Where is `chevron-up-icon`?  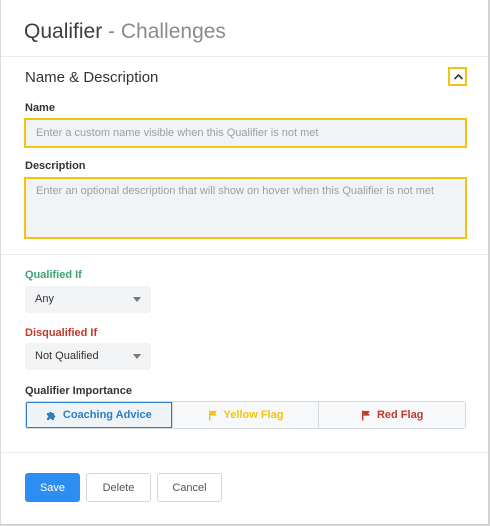
chevron-up-icon is located at coordinates (458, 76).